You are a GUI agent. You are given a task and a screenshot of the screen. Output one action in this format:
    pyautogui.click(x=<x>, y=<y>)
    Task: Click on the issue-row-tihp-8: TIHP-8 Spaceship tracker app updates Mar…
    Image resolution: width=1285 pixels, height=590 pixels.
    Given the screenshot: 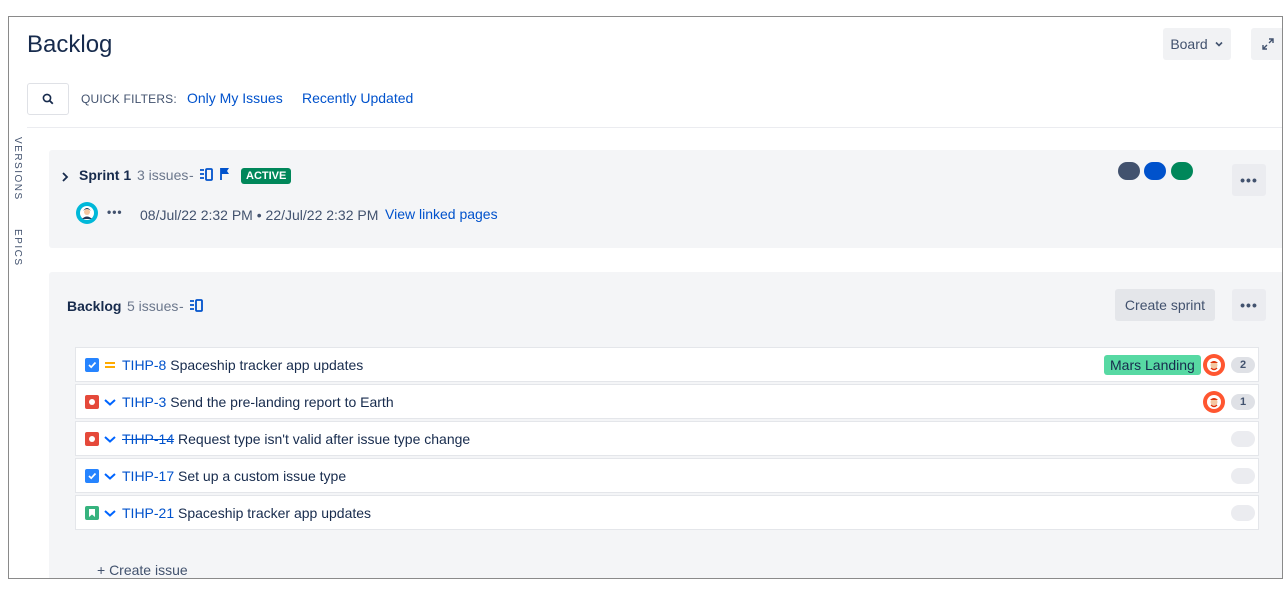 What is the action you would take?
    pyautogui.click(x=667, y=364)
    